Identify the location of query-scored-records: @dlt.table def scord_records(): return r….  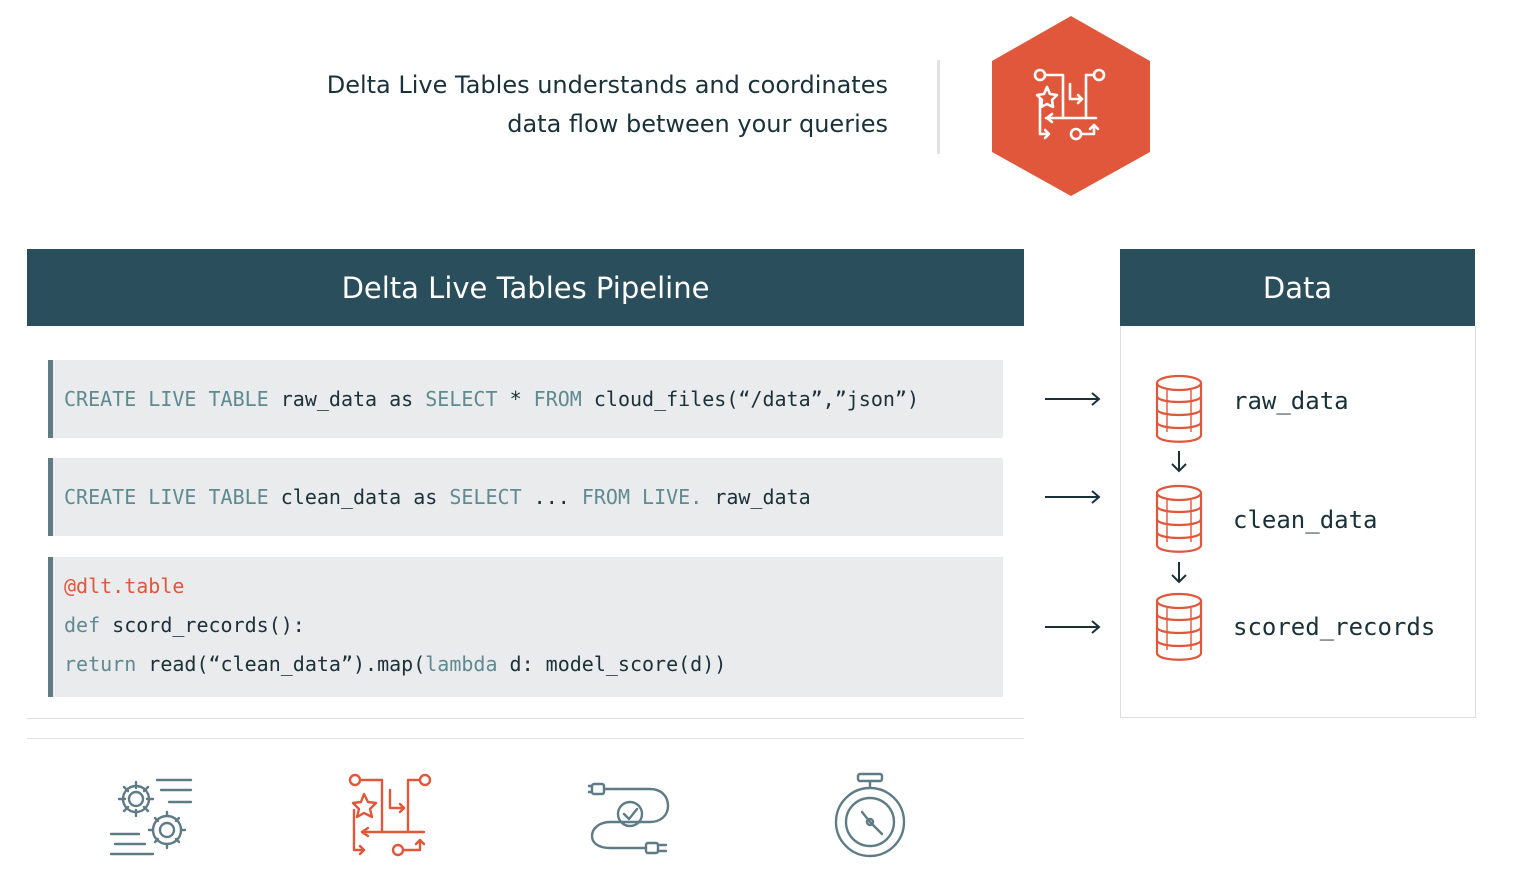
(525, 627).